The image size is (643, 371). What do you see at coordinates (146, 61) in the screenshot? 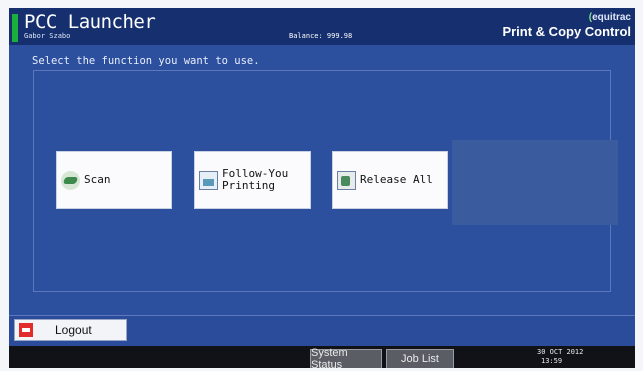
I see `instruction-text: Select the function you want to use.` at bounding box center [146, 61].